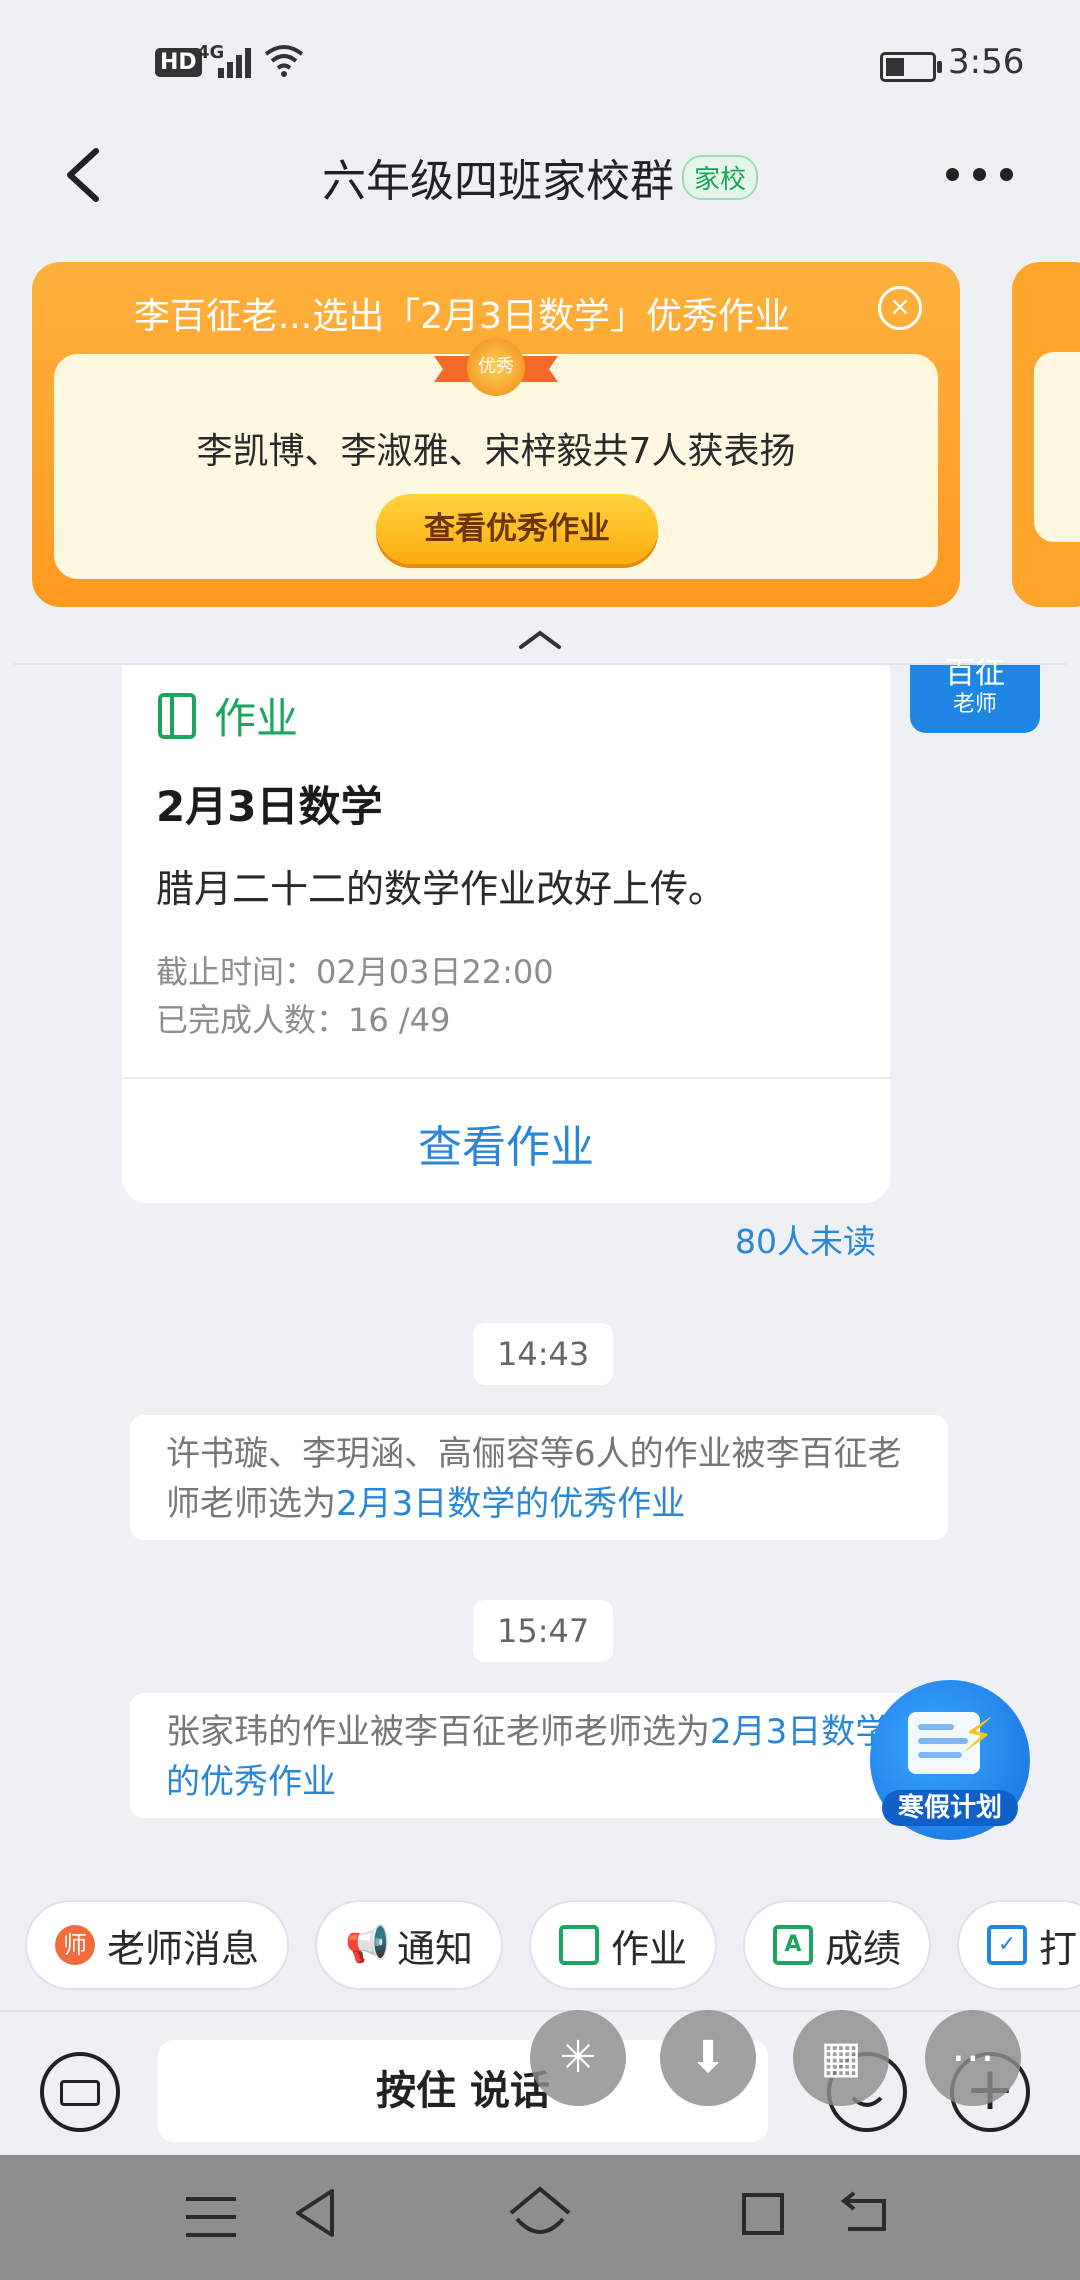 This screenshot has height=2280, width=1080. What do you see at coordinates (793, 1945) in the screenshot?
I see `score-icon: A` at bounding box center [793, 1945].